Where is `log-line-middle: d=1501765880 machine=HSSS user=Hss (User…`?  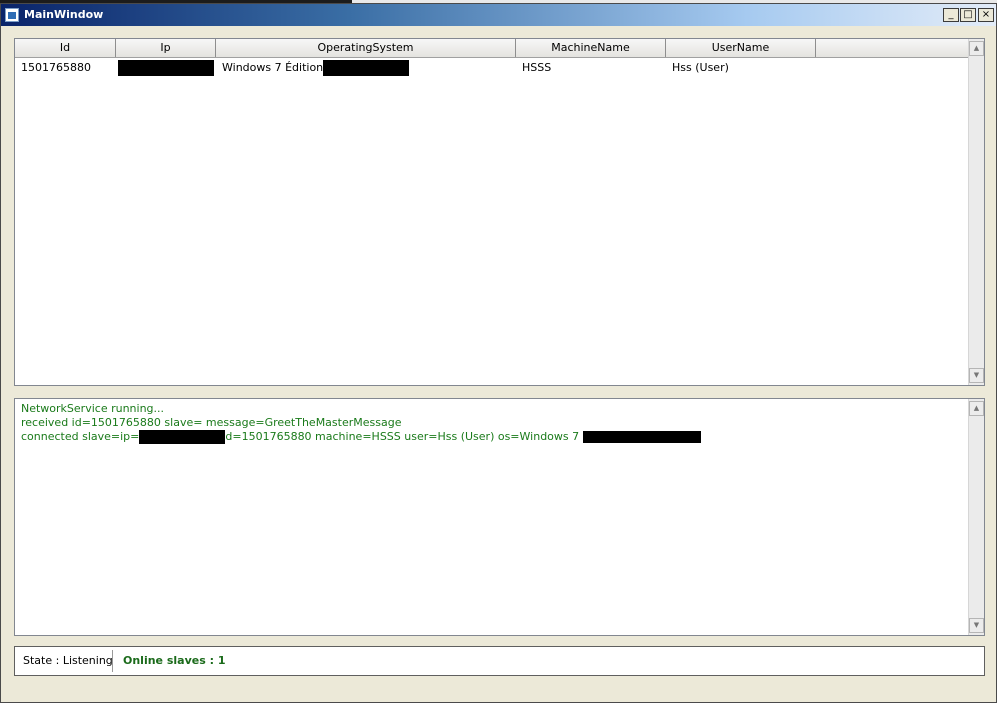
log-line-middle: d=1501765880 machine=HSSS user=Hss (User… is located at coordinates (404, 436).